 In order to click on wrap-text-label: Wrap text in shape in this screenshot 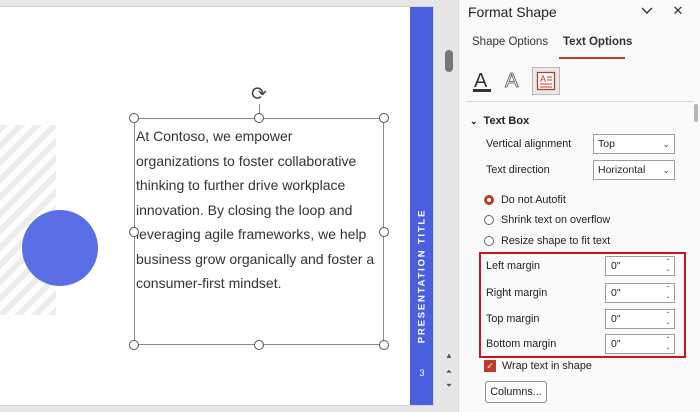, I will do `click(547, 366)`.